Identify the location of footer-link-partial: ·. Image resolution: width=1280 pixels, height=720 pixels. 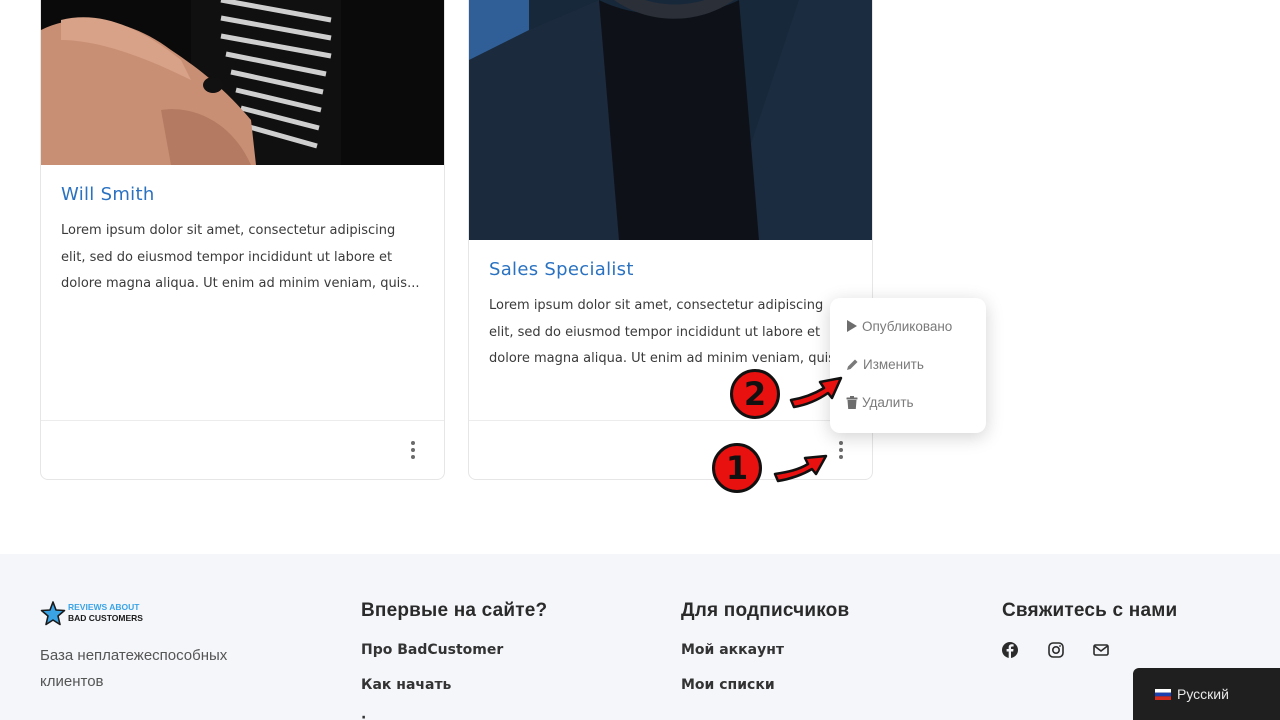
(366, 715).